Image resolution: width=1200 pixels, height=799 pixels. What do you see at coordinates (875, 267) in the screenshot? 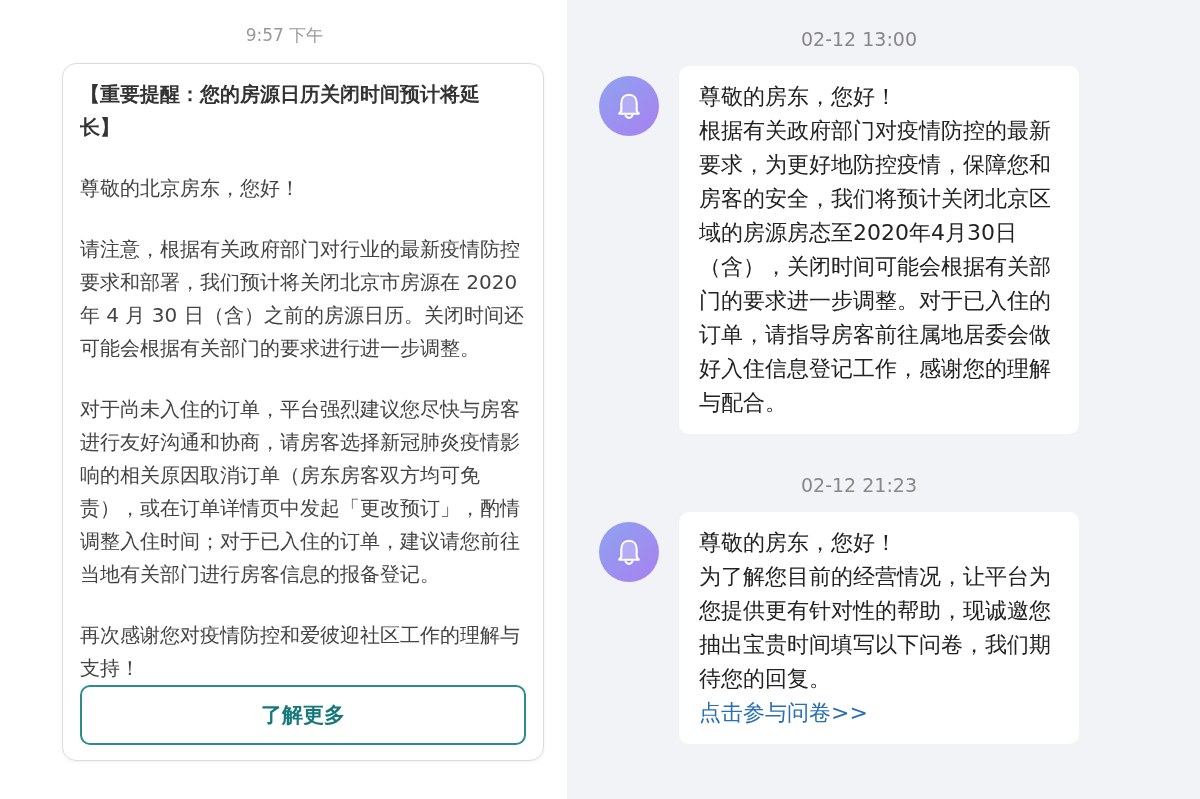
I see `message-text: 根据有关政府部门对疫情防控的最新要求，为更好地防控疫情，保障您和房客的安全，我们将预计关闭北京区域的房源房态至2020年4月30日（含），关闭时间可能会根据有关部门的要求进一步调整。对于已入住的订单，请指导房客前往属地居委会做好入住信息登记工作，感谢您的理解与配合。` at bounding box center [875, 267].